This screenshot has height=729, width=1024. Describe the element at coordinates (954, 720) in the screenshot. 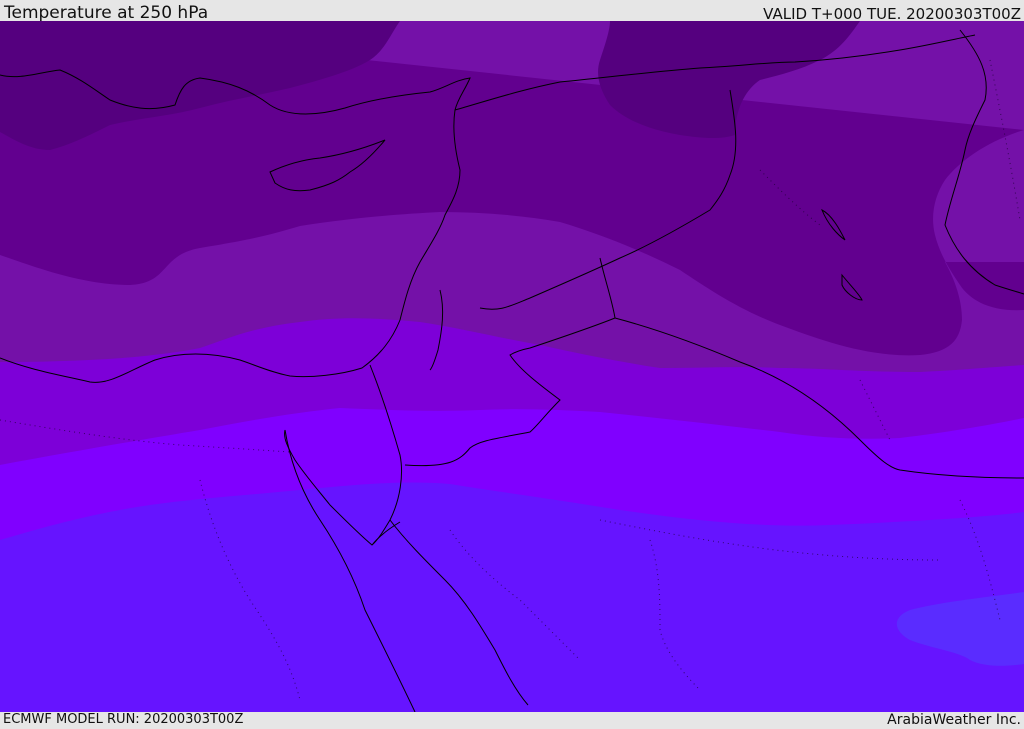

I see `credit: ArabiaWeather Inc.` at that location.